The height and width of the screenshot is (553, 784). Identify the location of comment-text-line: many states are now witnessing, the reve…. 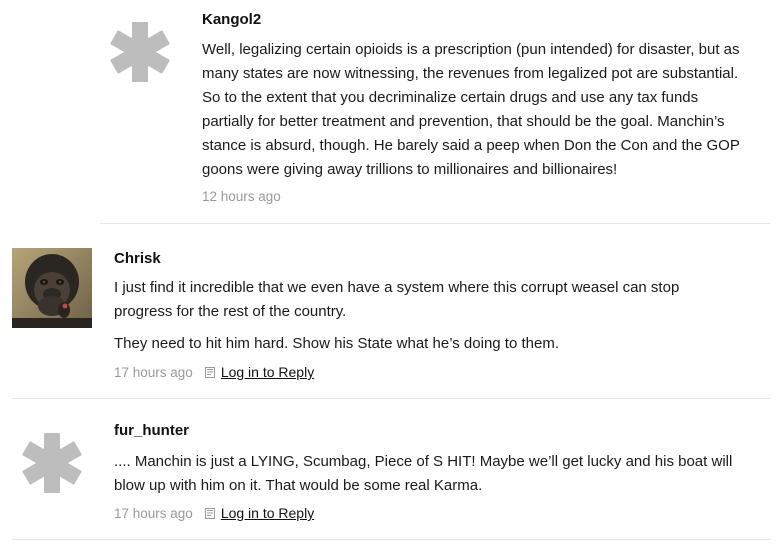
(470, 73).